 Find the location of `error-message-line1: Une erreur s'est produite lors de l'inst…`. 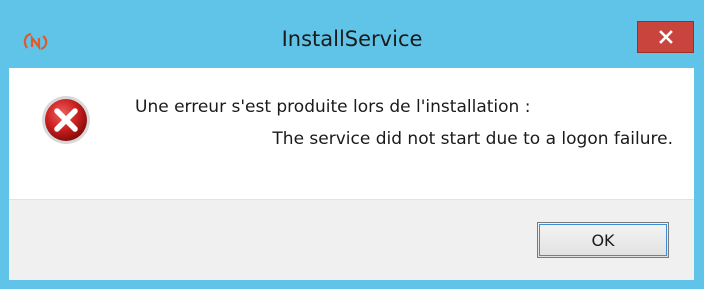

error-message-line1: Une erreur s'est produite lors de l'inst… is located at coordinates (333, 107).